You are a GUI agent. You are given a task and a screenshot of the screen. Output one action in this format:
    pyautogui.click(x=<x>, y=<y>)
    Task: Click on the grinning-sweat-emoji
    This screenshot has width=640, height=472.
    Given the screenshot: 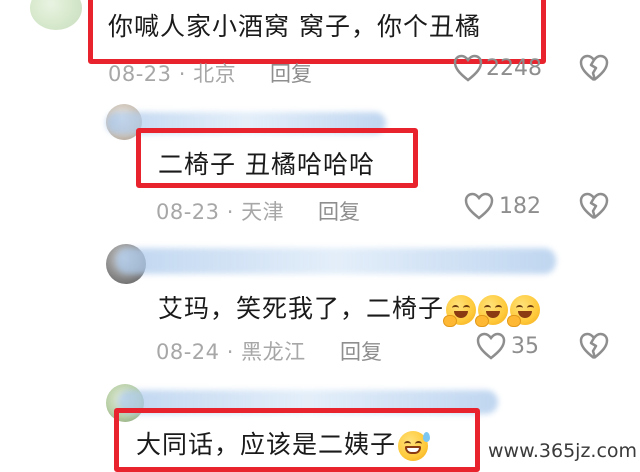 What is the action you would take?
    pyautogui.click(x=414, y=446)
    